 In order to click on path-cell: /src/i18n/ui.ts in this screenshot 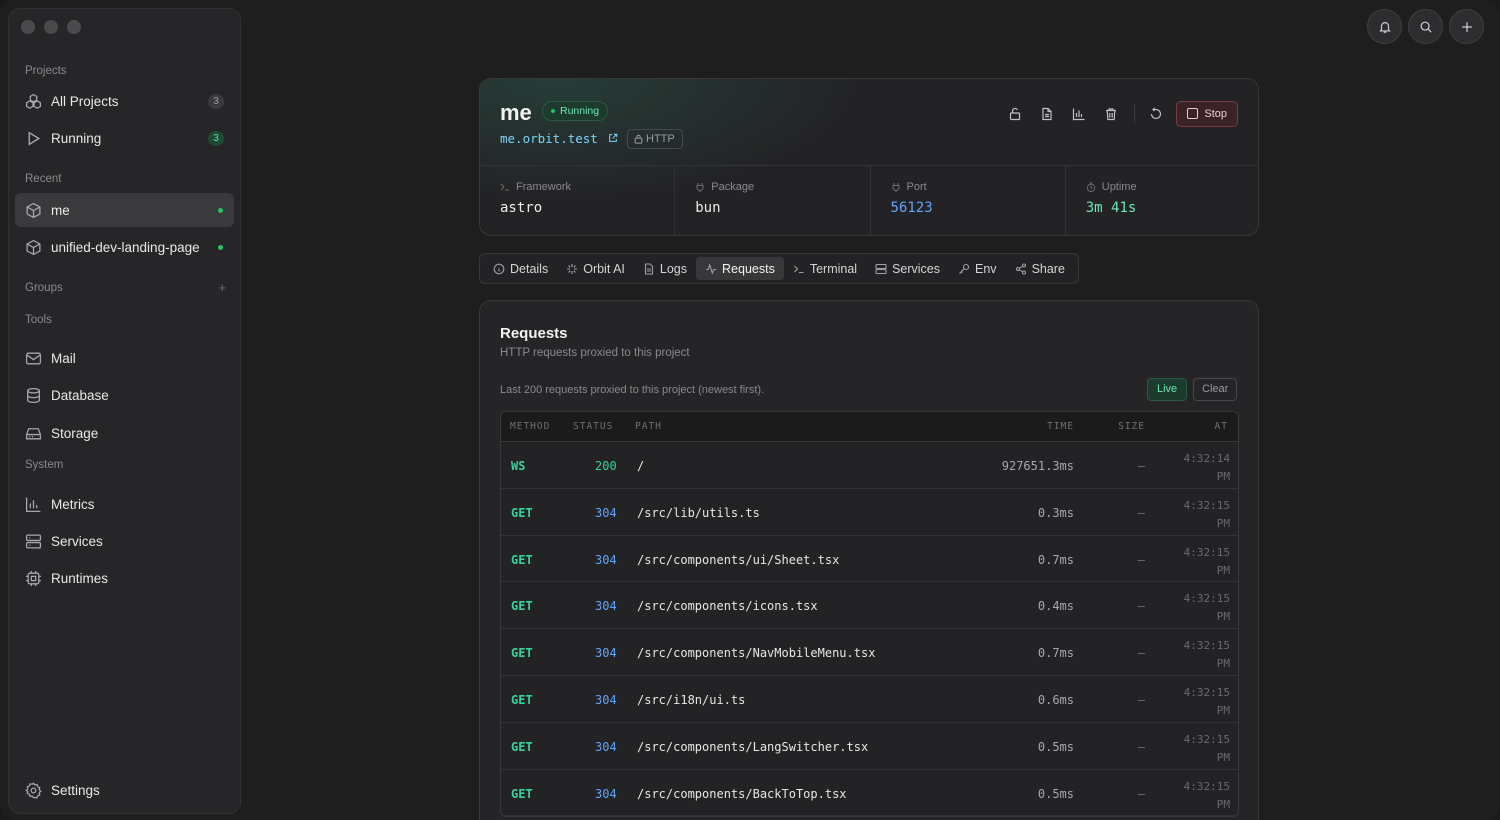, I will do `click(691, 699)`.